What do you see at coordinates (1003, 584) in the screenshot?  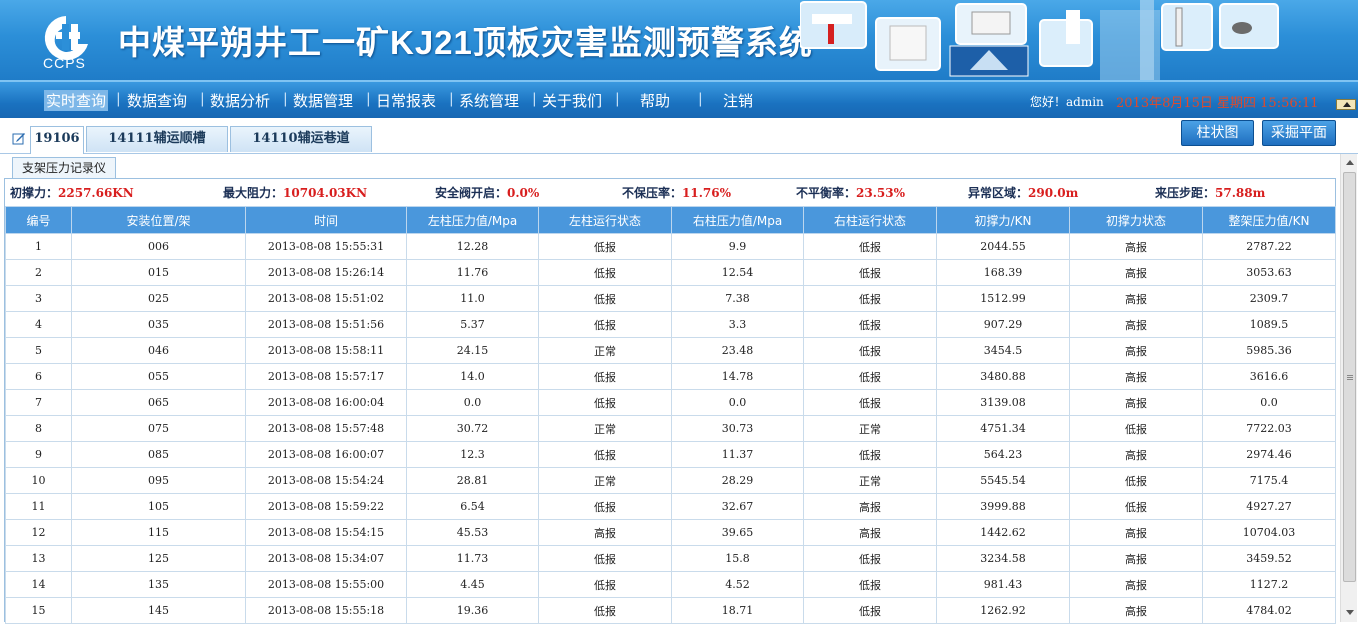 I see `table-cell: 981.43` at bounding box center [1003, 584].